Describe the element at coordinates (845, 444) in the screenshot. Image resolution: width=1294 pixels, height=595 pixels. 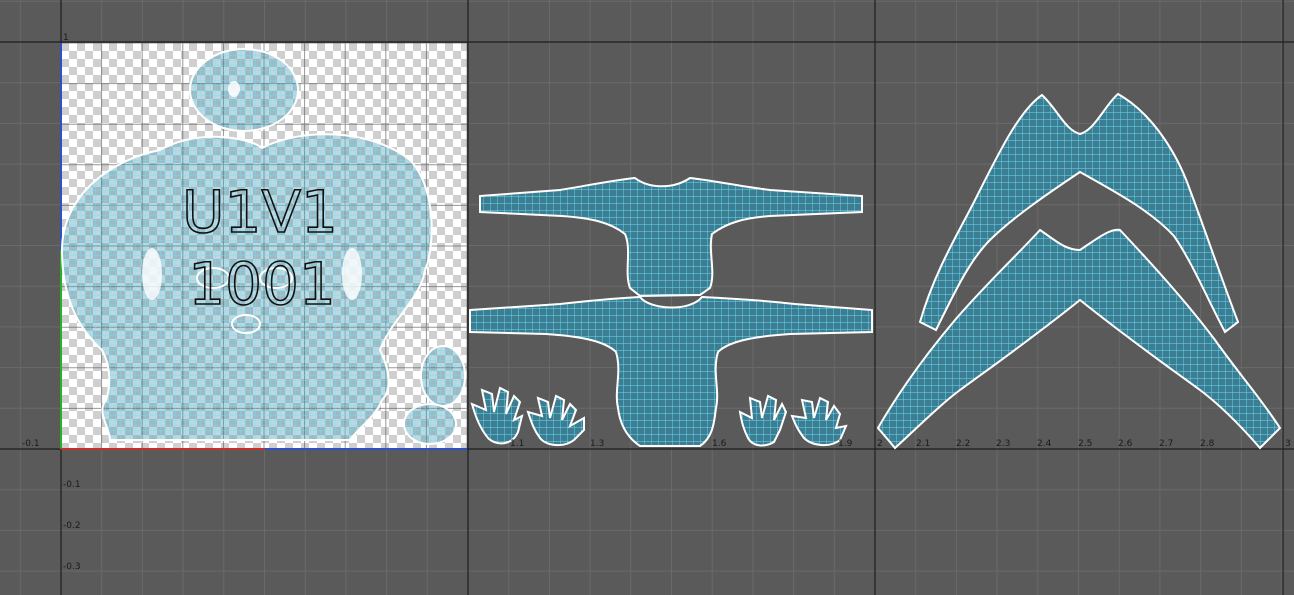
I see `u-label: 1.9` at that location.